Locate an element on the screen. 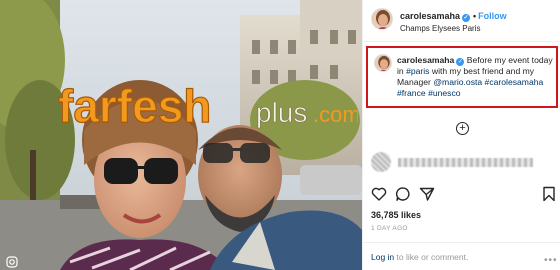  follow-label: Follow is located at coordinates (492, 16).